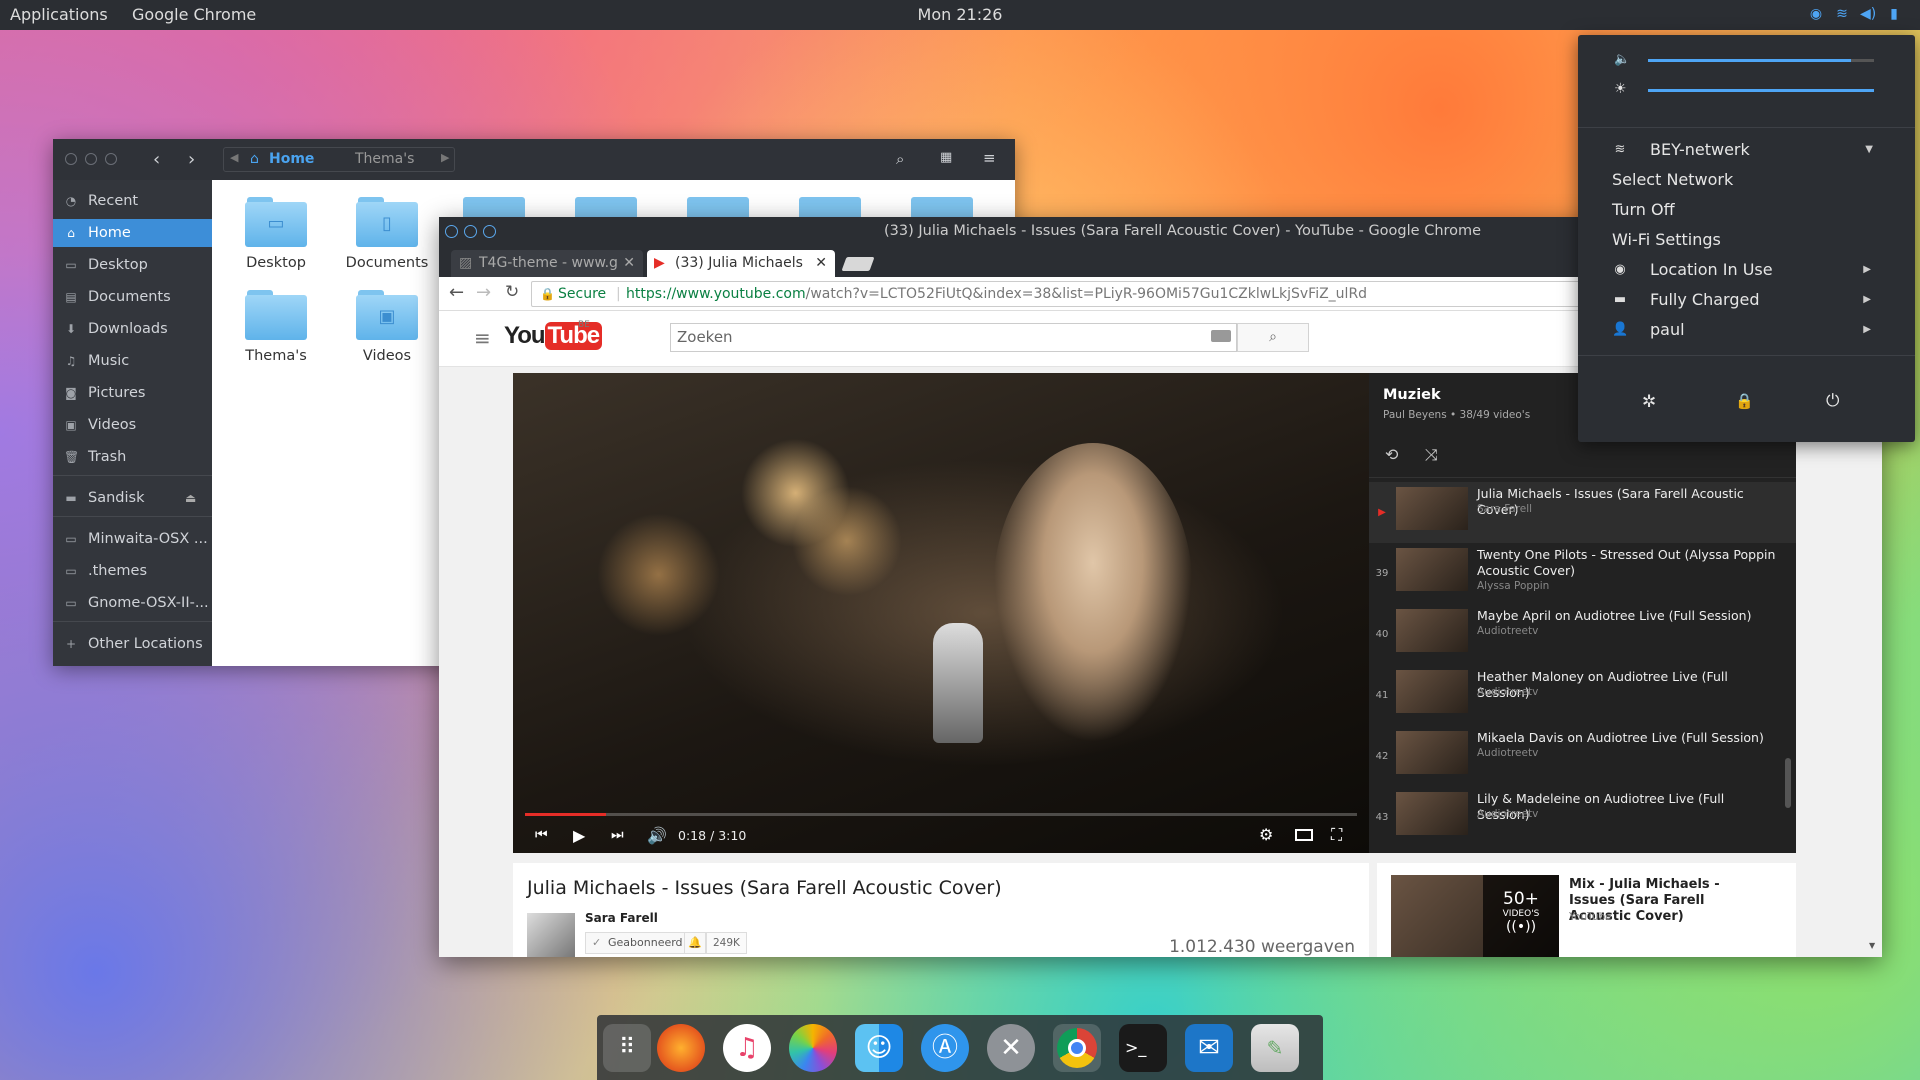 The height and width of the screenshot is (1080, 1920). Describe the element at coordinates (132, 393) in the screenshot. I see `sidebar-item-pictures: ◙ Pictures` at that location.